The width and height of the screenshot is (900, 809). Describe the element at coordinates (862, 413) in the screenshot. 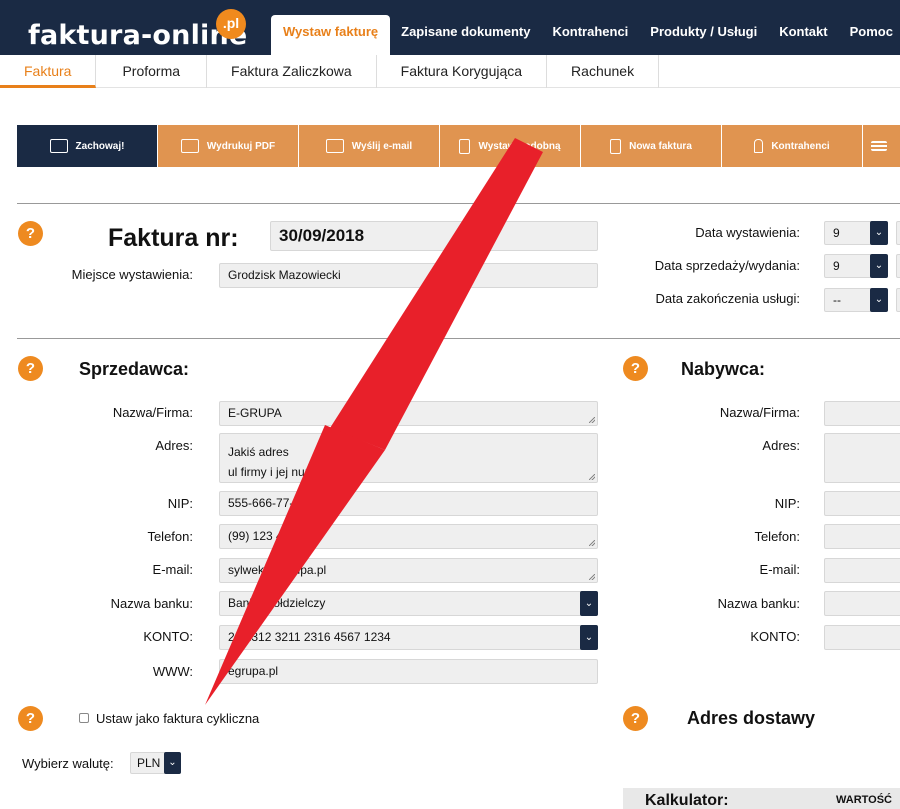

I see `buyer-name-input` at that location.